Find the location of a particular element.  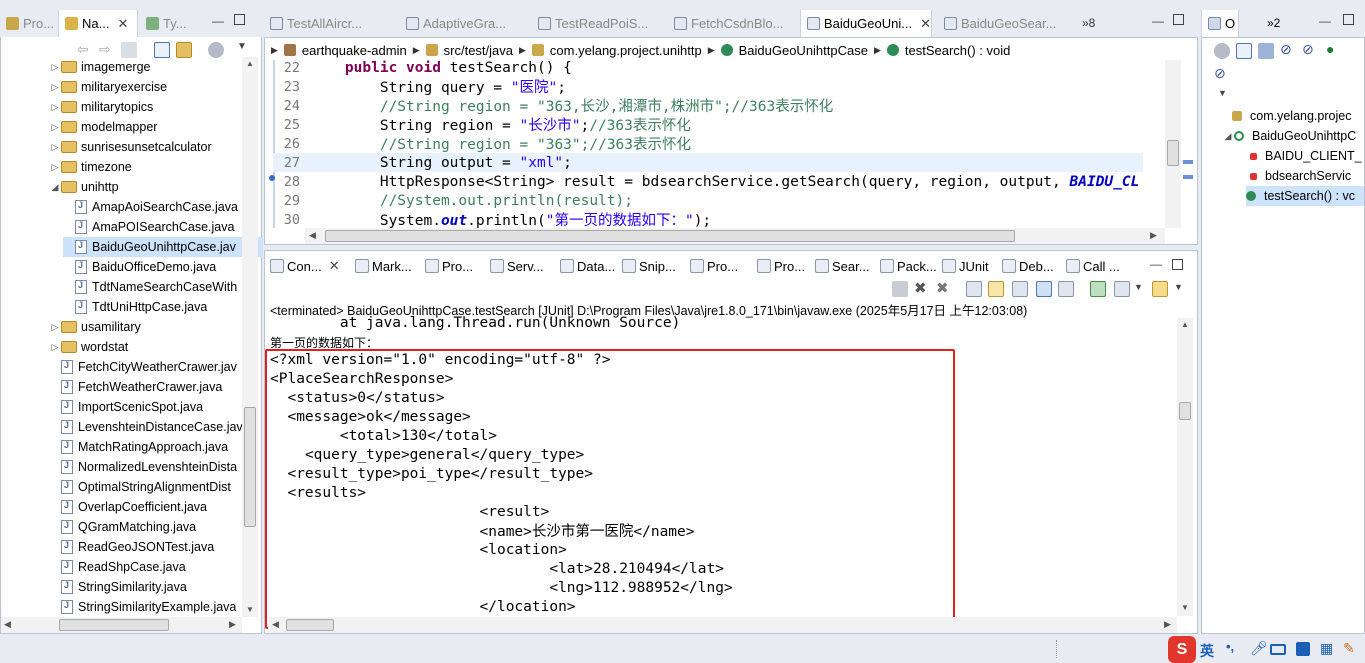

breadcrumb-item: testSearch() : void is located at coordinates (958, 50).